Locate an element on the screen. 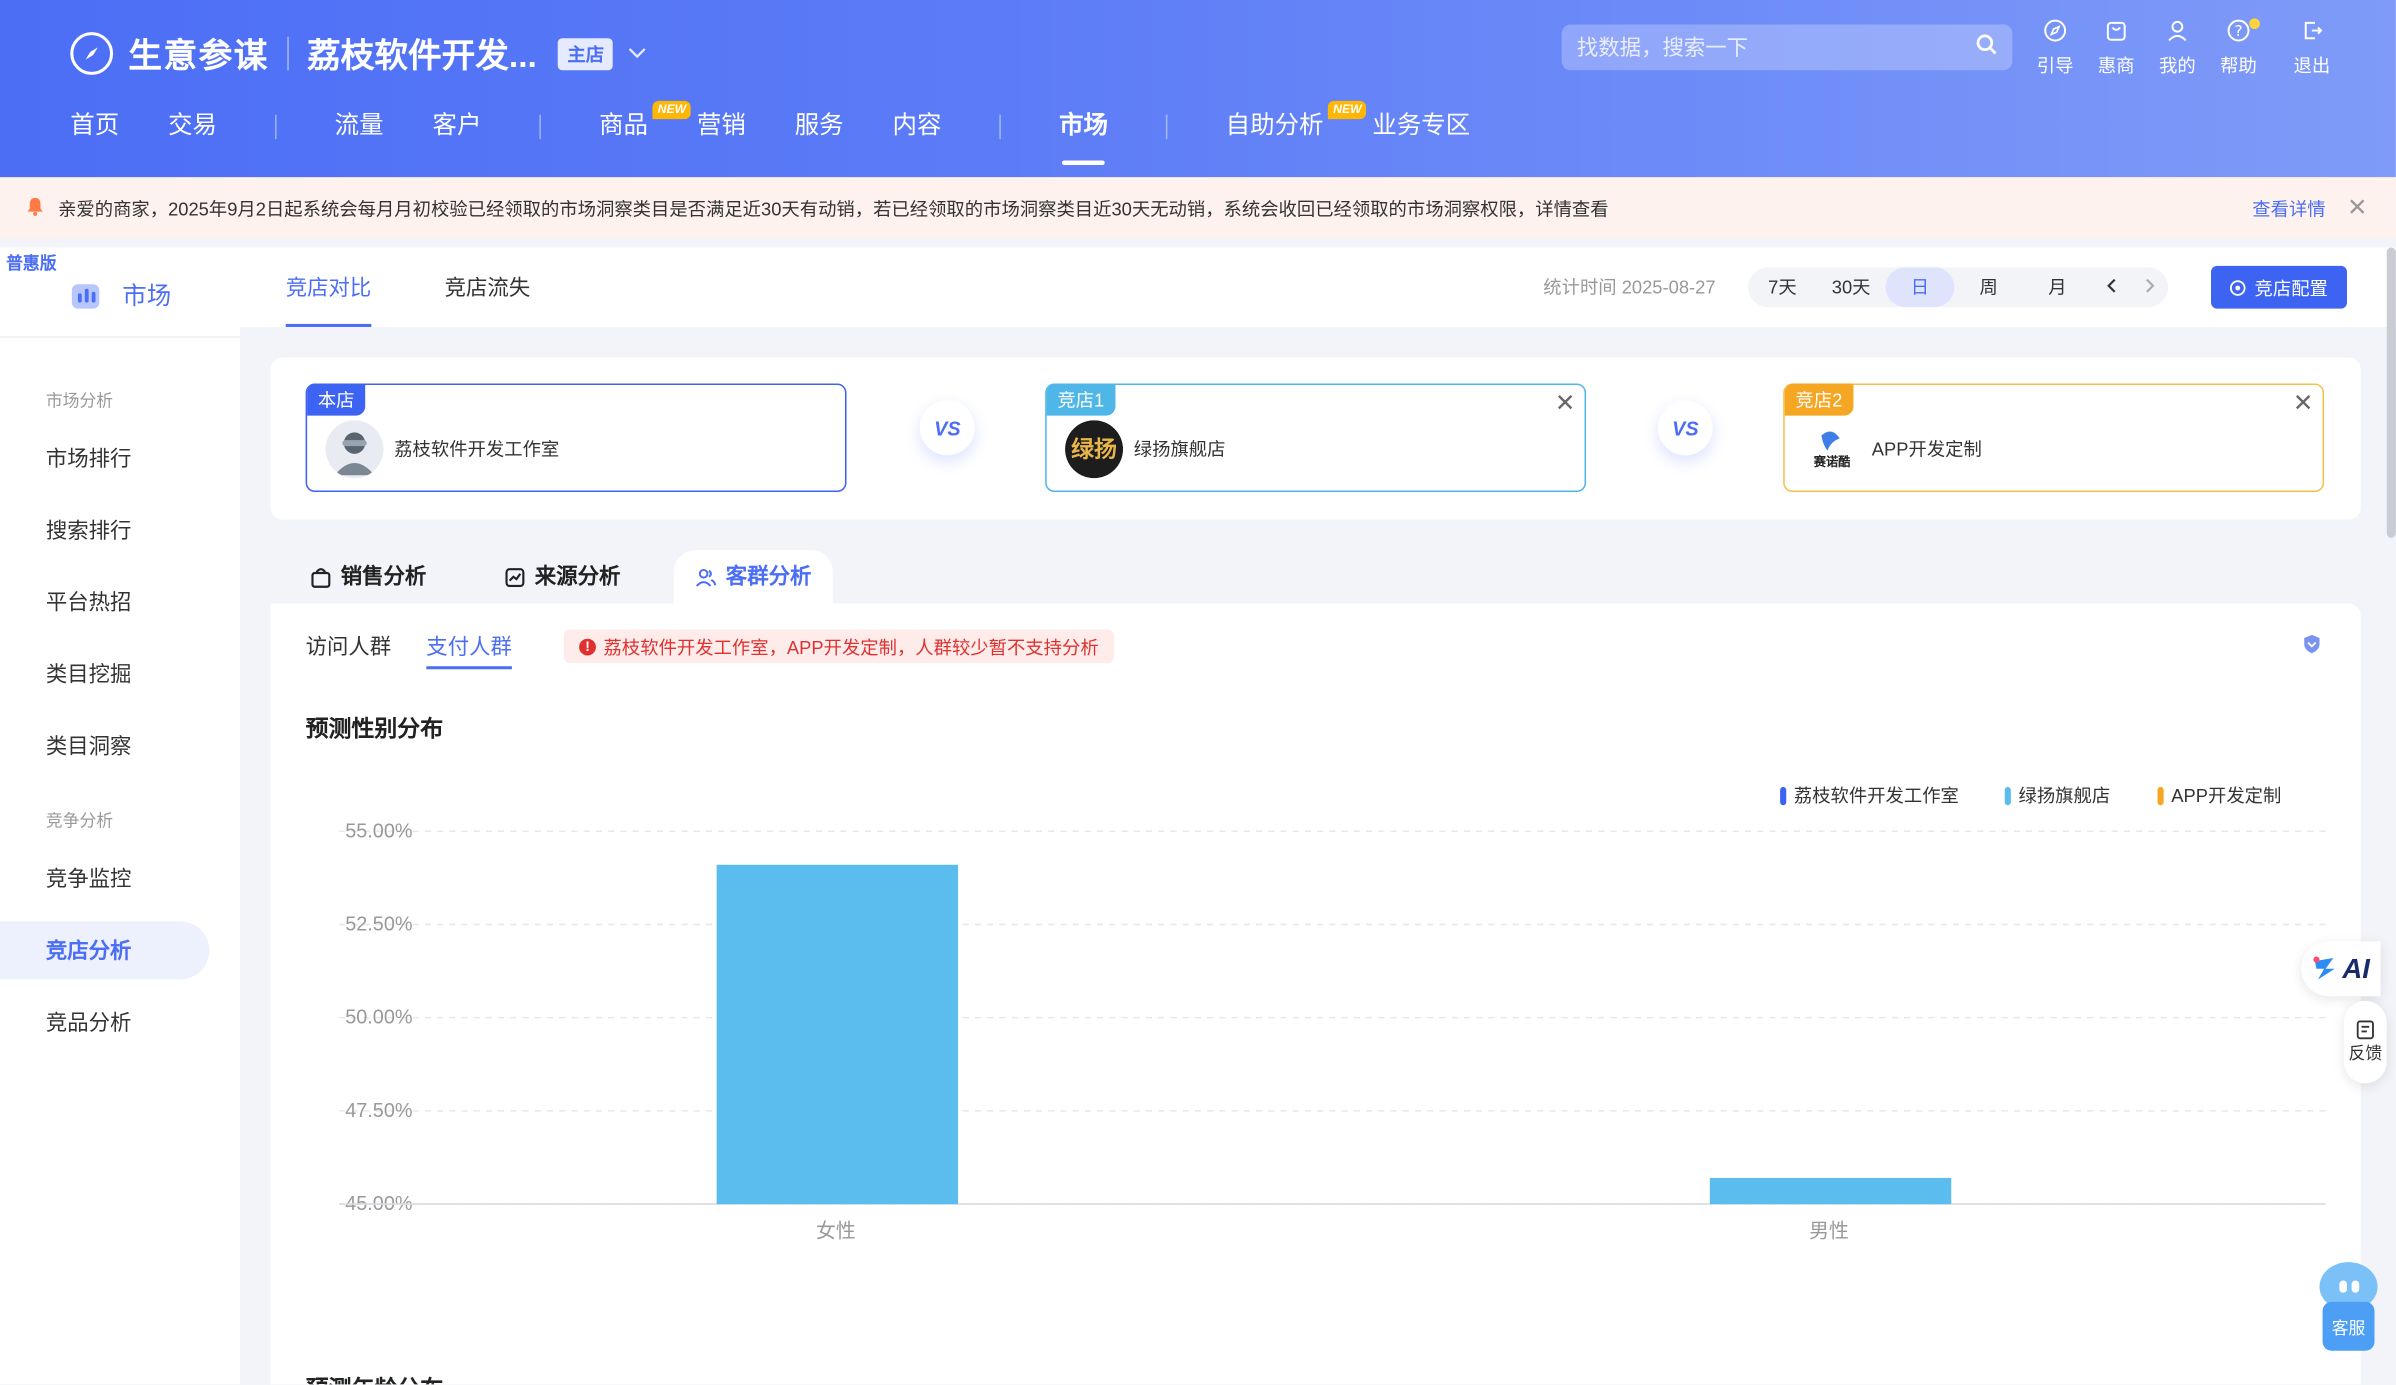 Image resolution: width=2396 pixels, height=1385 pixels. nav-item-business: 业务专区 is located at coordinates (1421, 127).